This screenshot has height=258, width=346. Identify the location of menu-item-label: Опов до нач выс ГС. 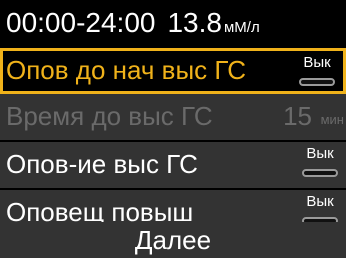
(126, 70).